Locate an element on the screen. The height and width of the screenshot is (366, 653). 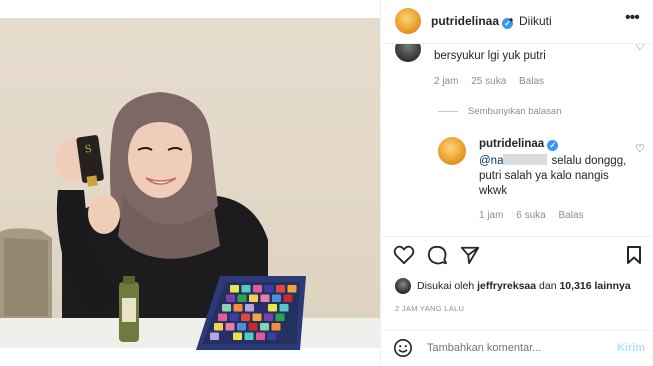
comment-bubble-icon is located at coordinates (437, 255).